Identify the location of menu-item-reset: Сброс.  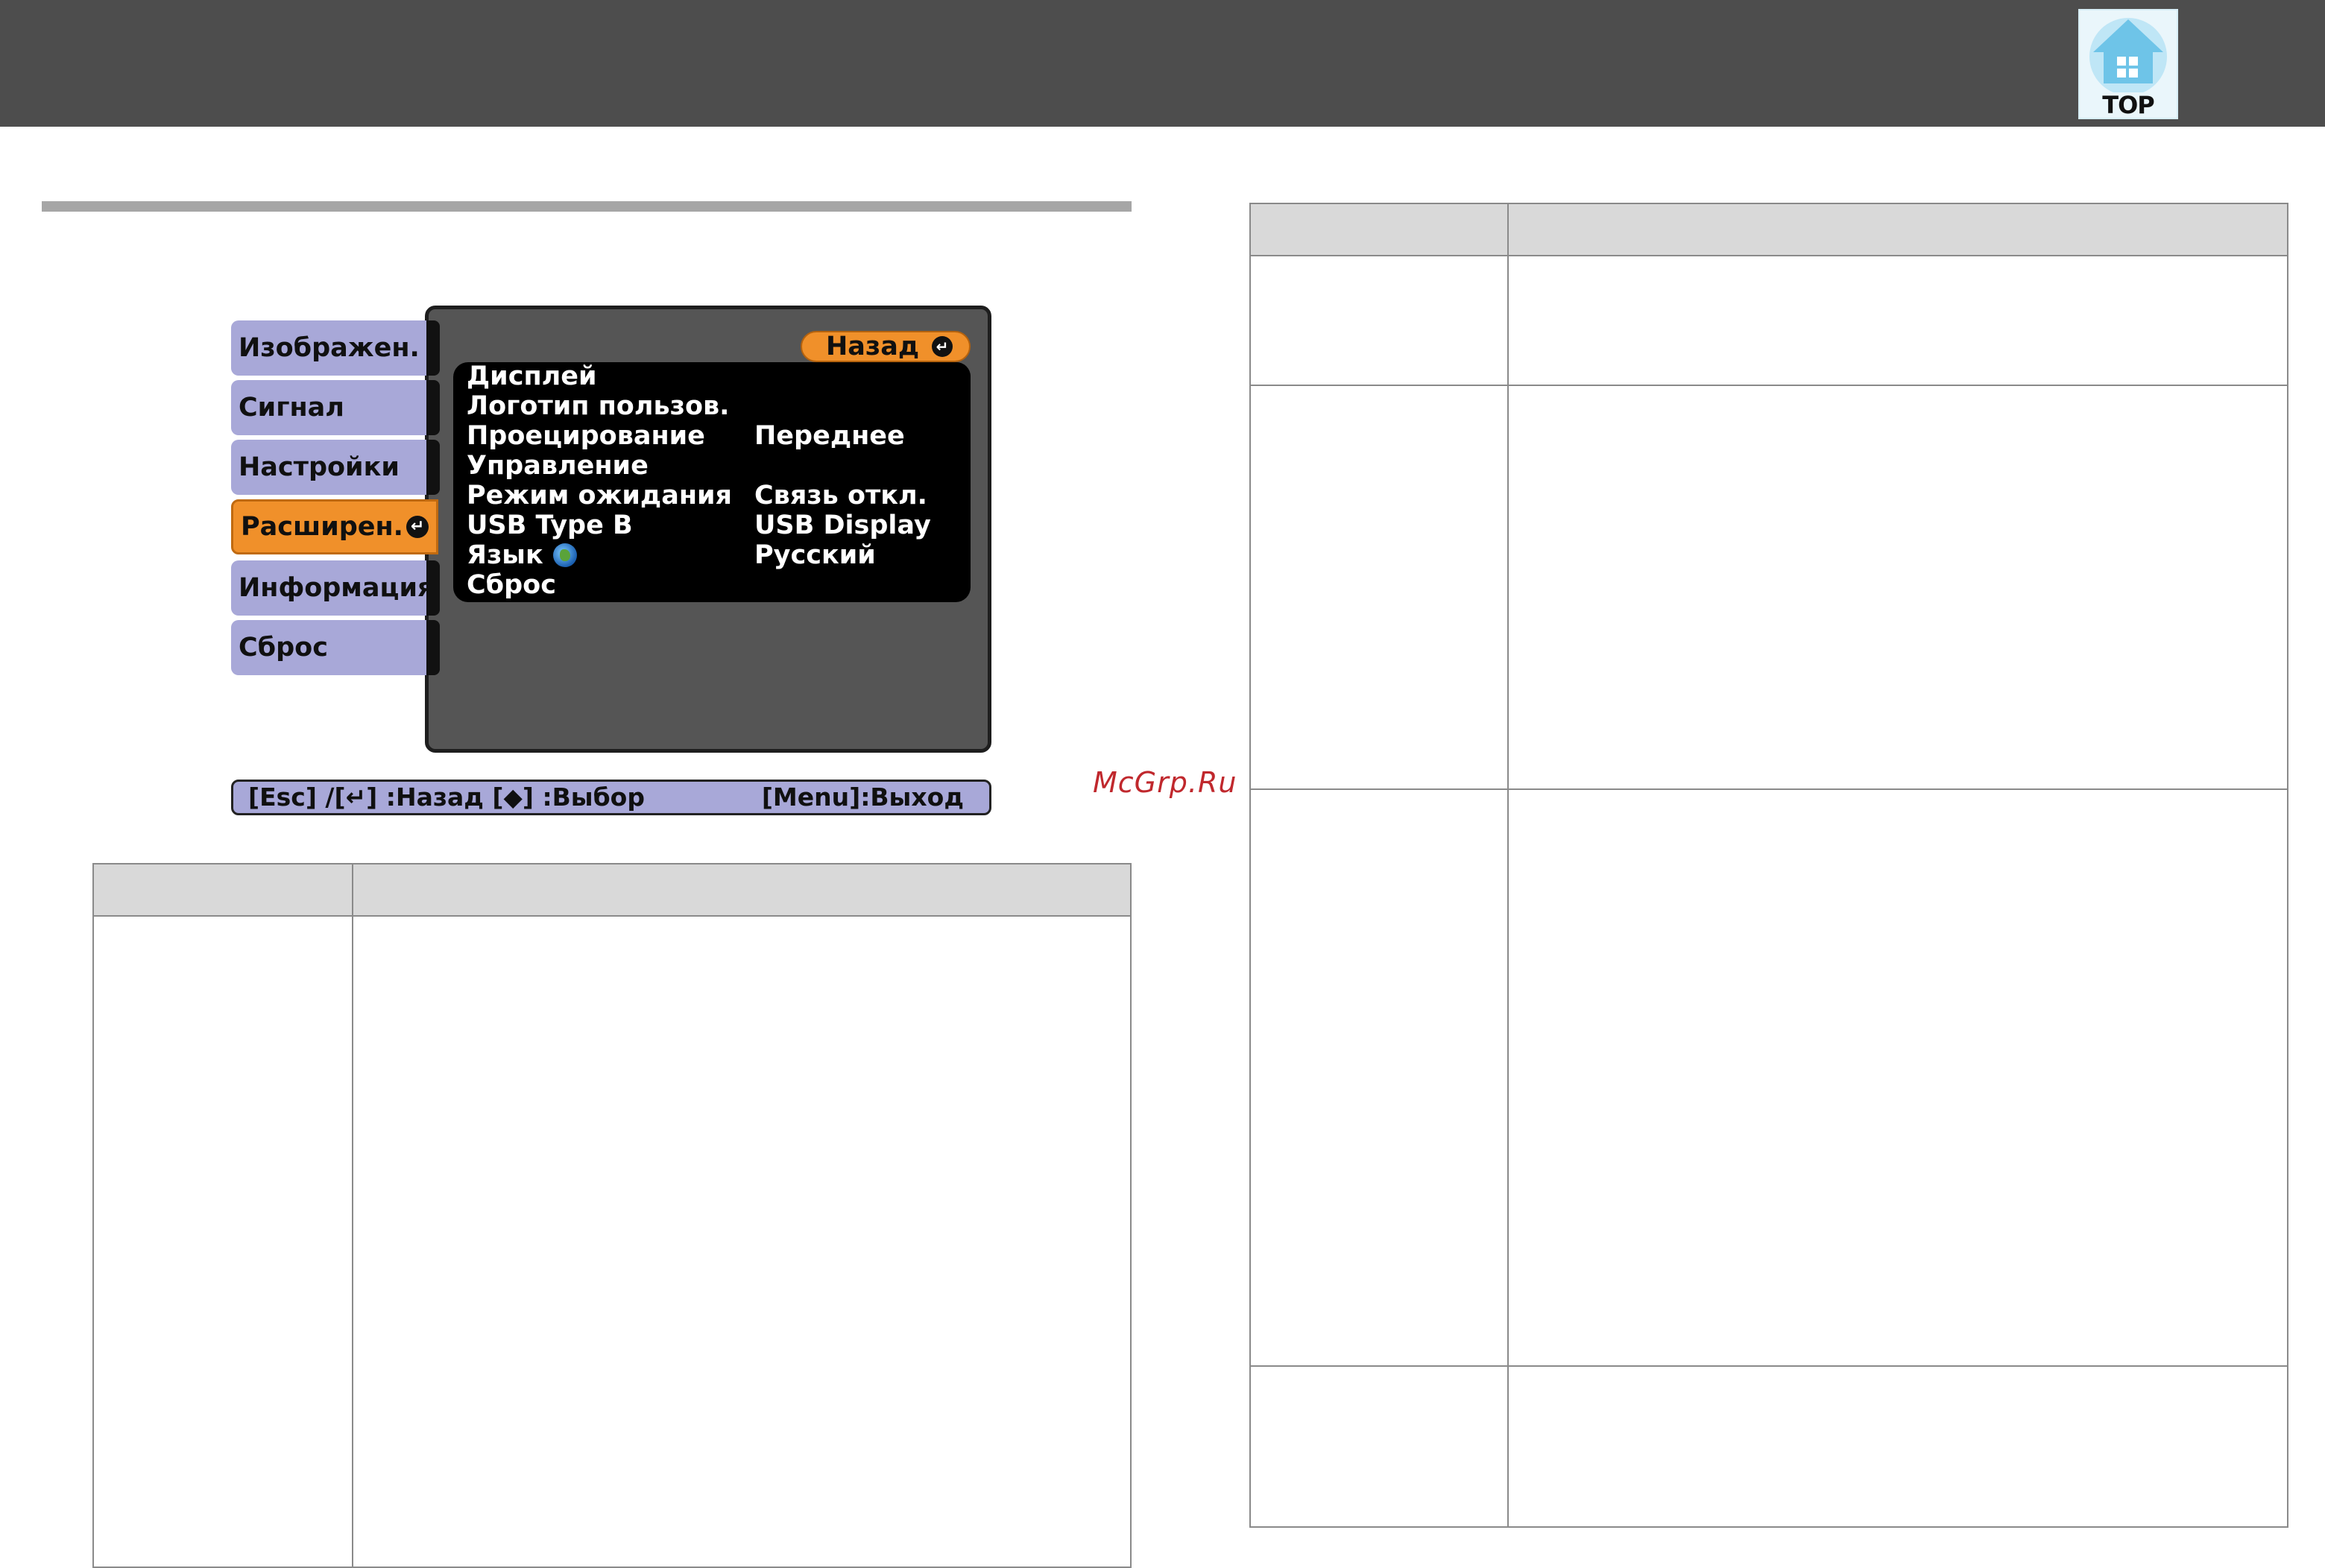
(713, 585).